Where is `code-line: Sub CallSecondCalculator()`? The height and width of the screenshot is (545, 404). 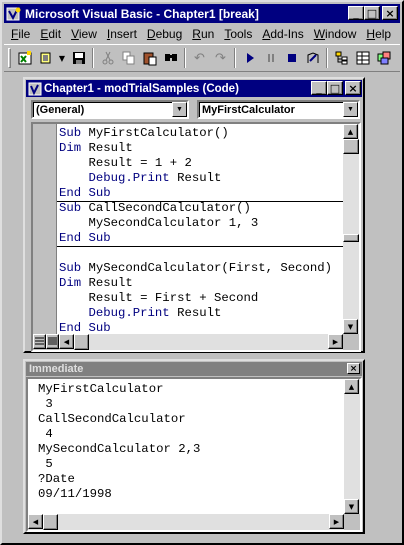
code-line: Sub CallSecondCalculator() is located at coordinates (204, 208).